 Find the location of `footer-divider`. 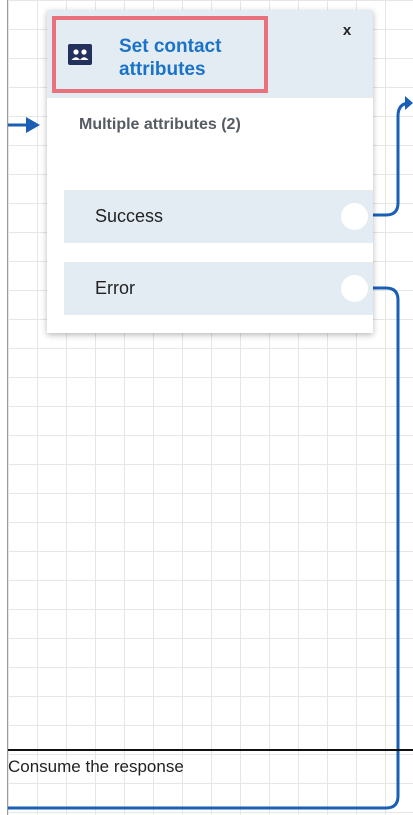

footer-divider is located at coordinates (210, 750).